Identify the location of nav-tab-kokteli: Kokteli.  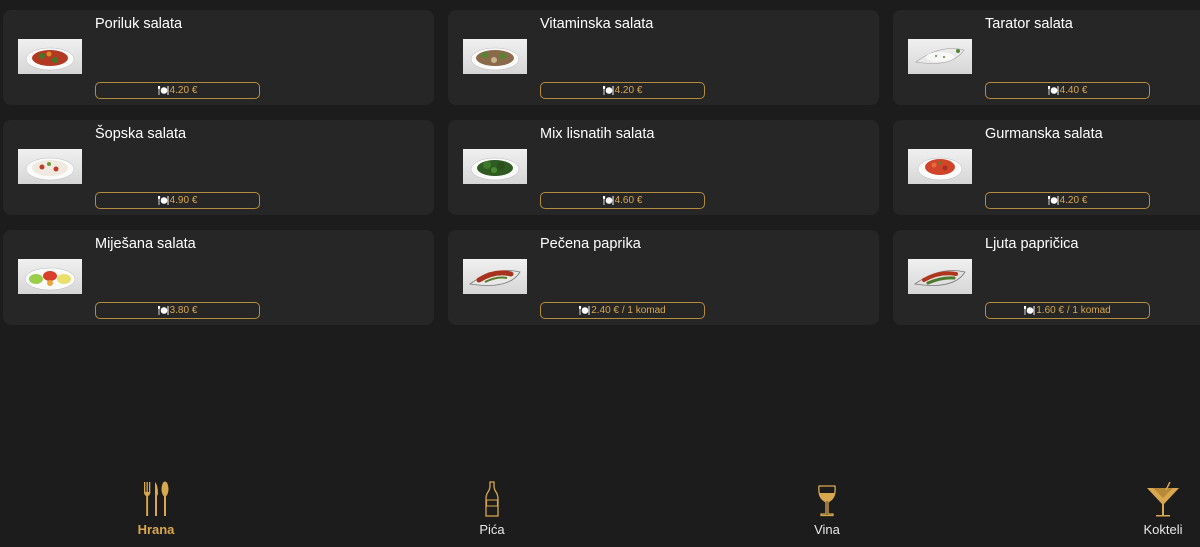
(1163, 512).